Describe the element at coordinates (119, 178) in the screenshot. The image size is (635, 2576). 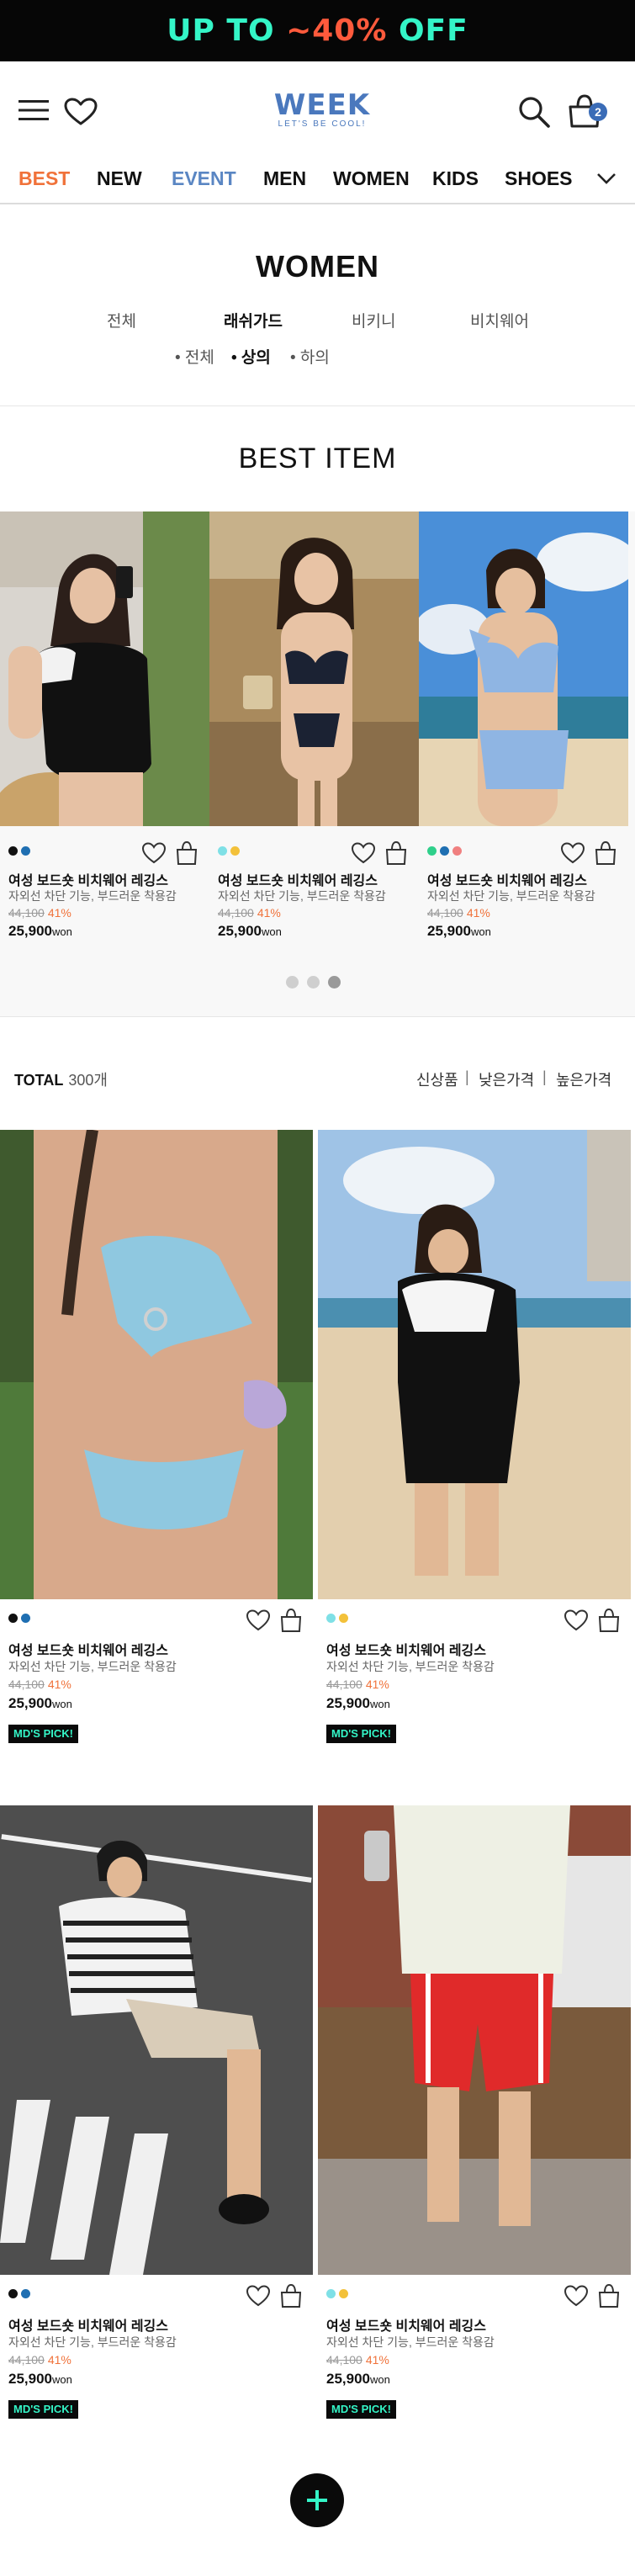
I see `nav-item-new: NEW` at that location.